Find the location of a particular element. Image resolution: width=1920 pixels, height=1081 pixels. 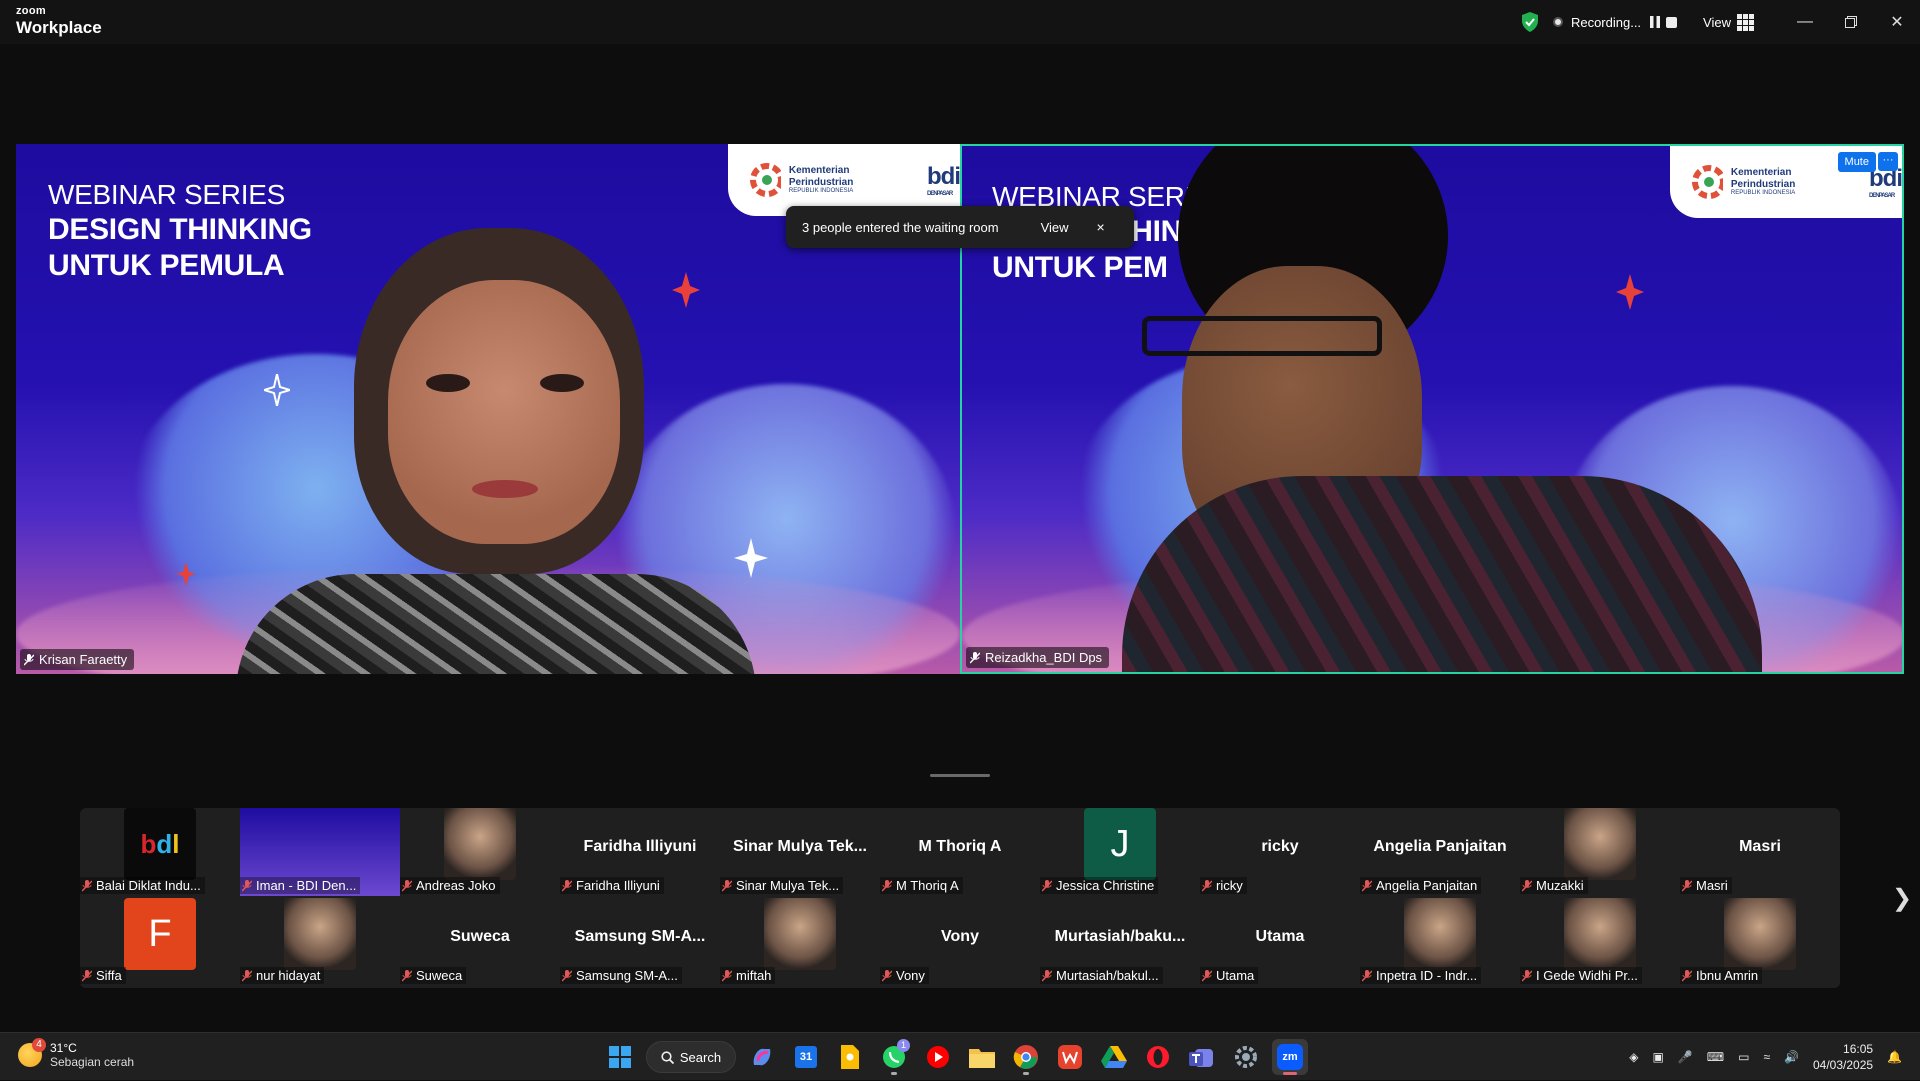

weather-widget: 4 31°C Sebagian cerah is located at coordinates (76, 1053).